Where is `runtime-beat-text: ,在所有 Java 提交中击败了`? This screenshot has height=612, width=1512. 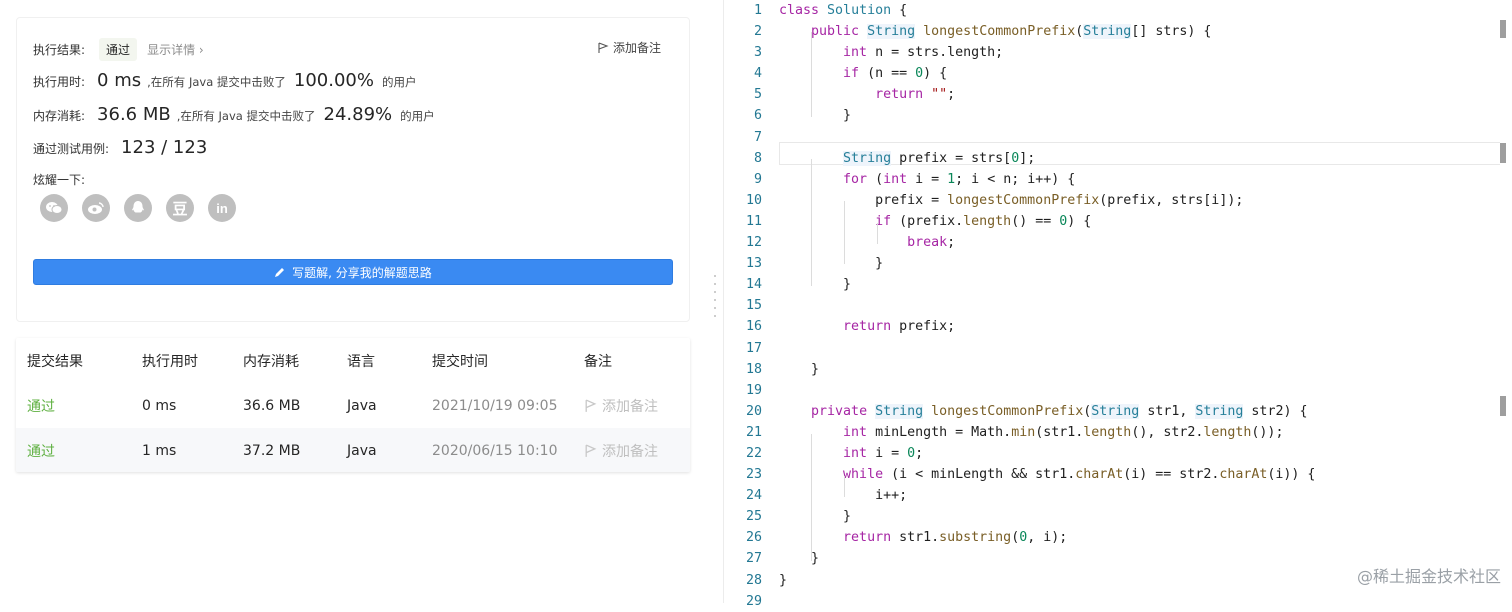 runtime-beat-text: ,在所有 Java 提交中击败了 is located at coordinates (216, 82).